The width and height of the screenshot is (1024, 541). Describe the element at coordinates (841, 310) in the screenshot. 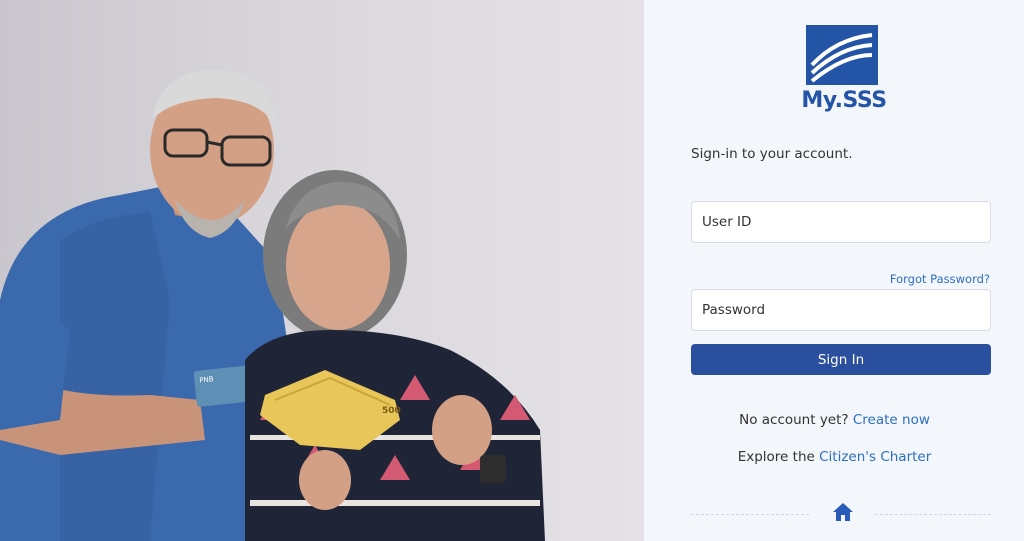

I see `password-input` at that location.